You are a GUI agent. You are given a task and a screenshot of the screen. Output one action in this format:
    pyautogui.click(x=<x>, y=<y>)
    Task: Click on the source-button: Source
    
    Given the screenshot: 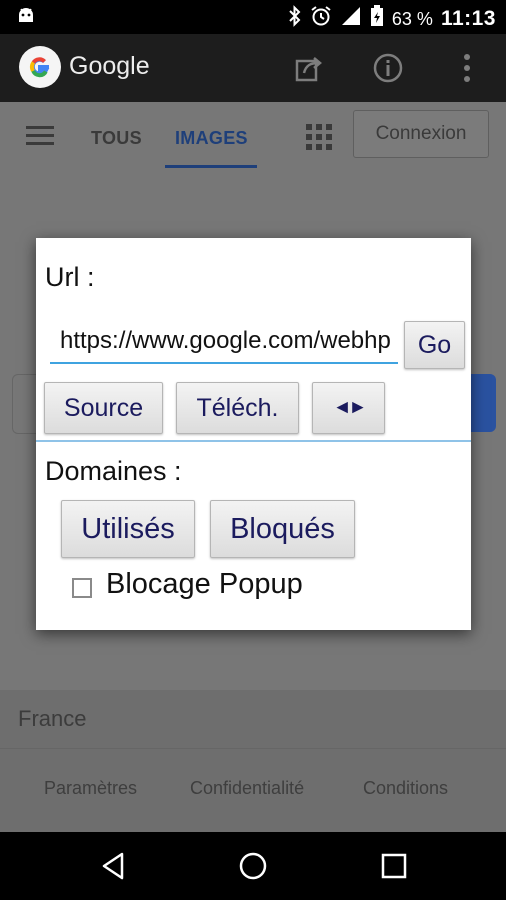 What is the action you would take?
    pyautogui.click(x=103, y=408)
    